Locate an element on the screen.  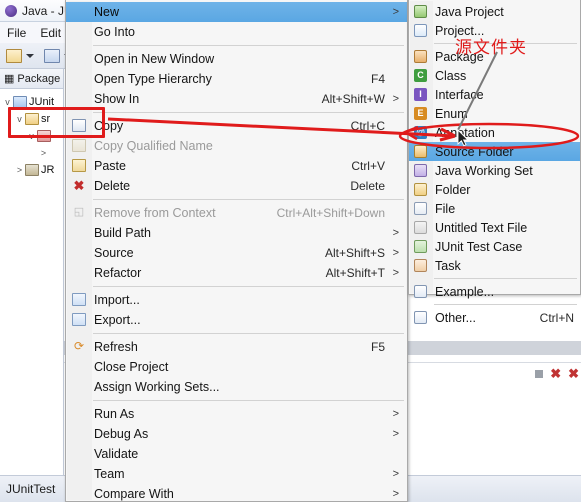
menu-item-open-in-new-window: Open in New Window is located at coordinates (236, 59).